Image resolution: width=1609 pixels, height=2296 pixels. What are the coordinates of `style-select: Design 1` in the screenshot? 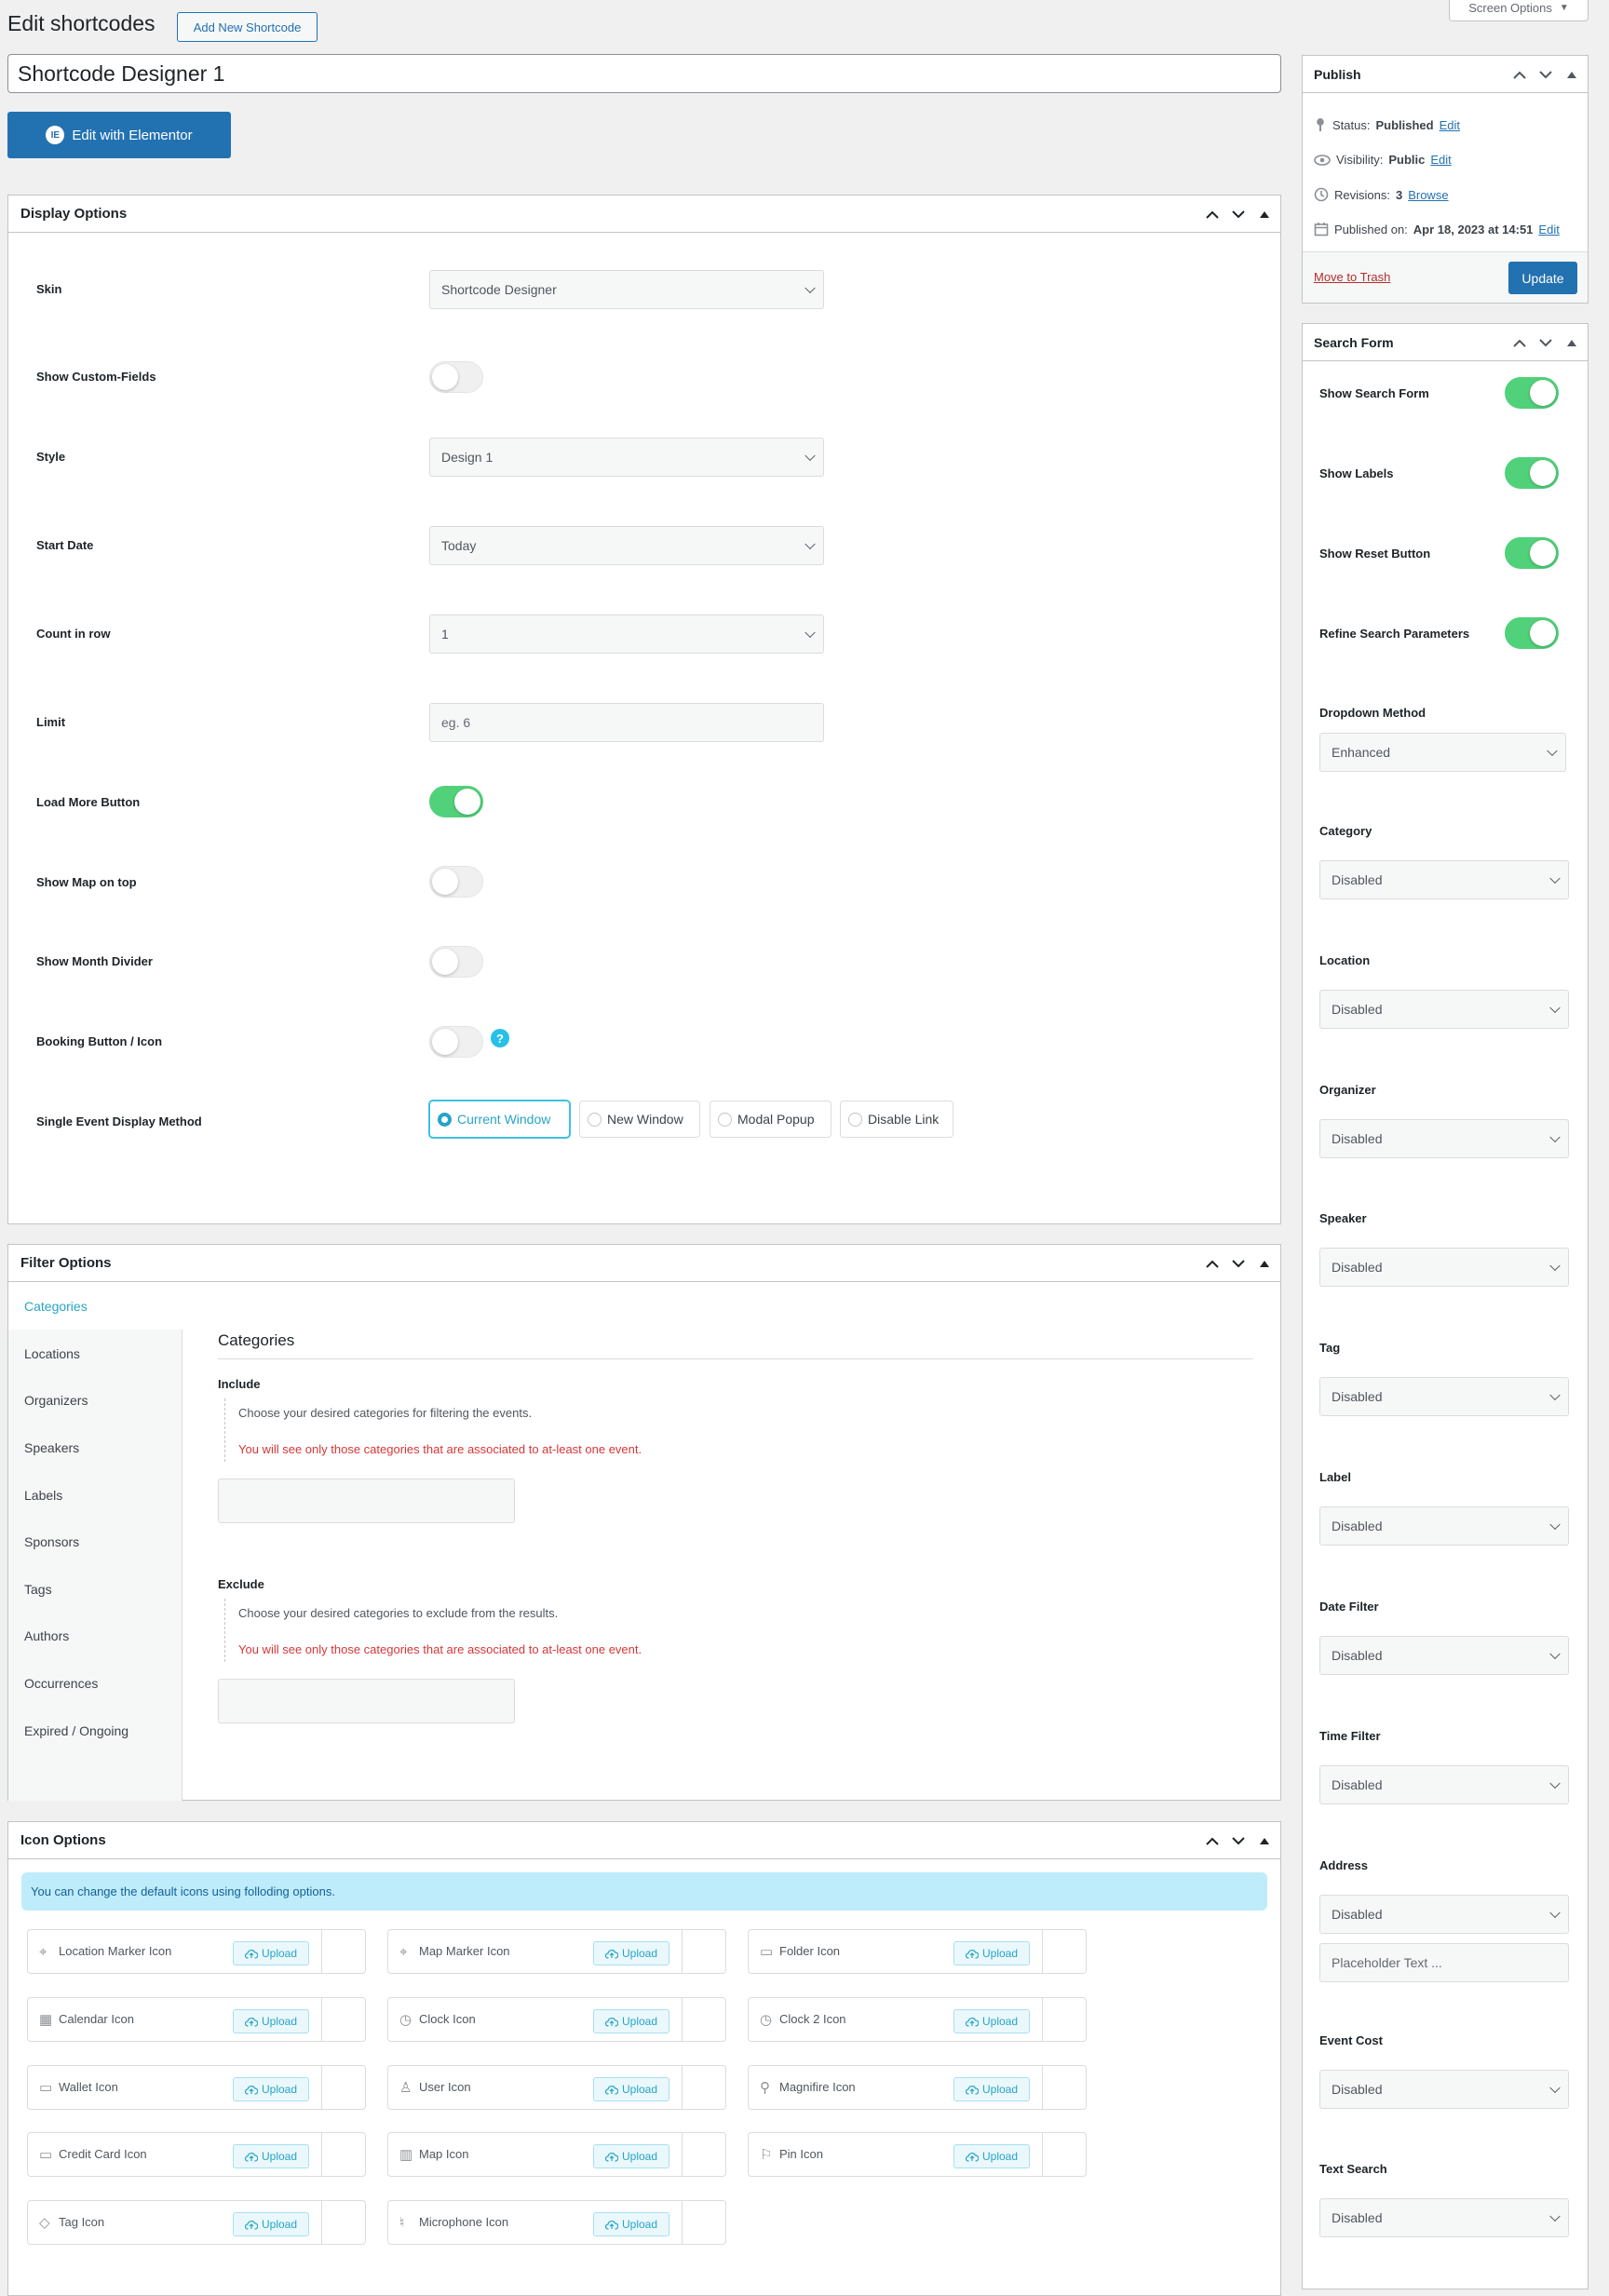 It's located at (626, 458).